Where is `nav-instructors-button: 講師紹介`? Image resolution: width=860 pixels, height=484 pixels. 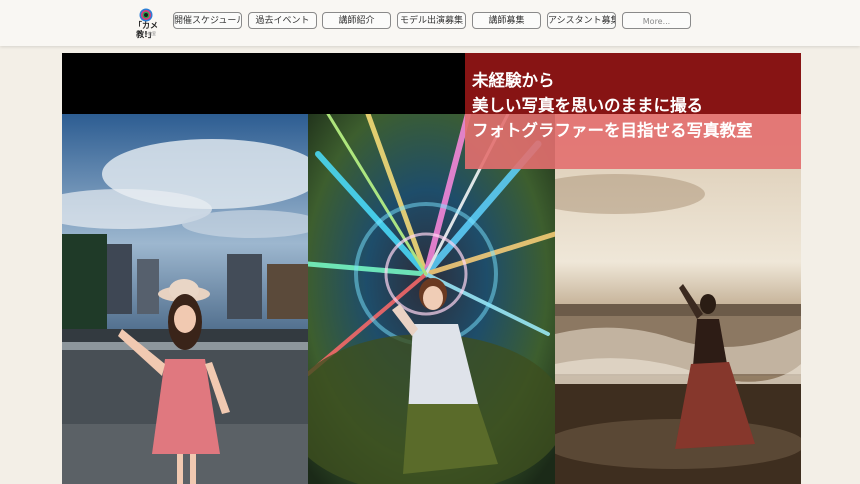 nav-instructors-button: 講師紹介 is located at coordinates (356, 20).